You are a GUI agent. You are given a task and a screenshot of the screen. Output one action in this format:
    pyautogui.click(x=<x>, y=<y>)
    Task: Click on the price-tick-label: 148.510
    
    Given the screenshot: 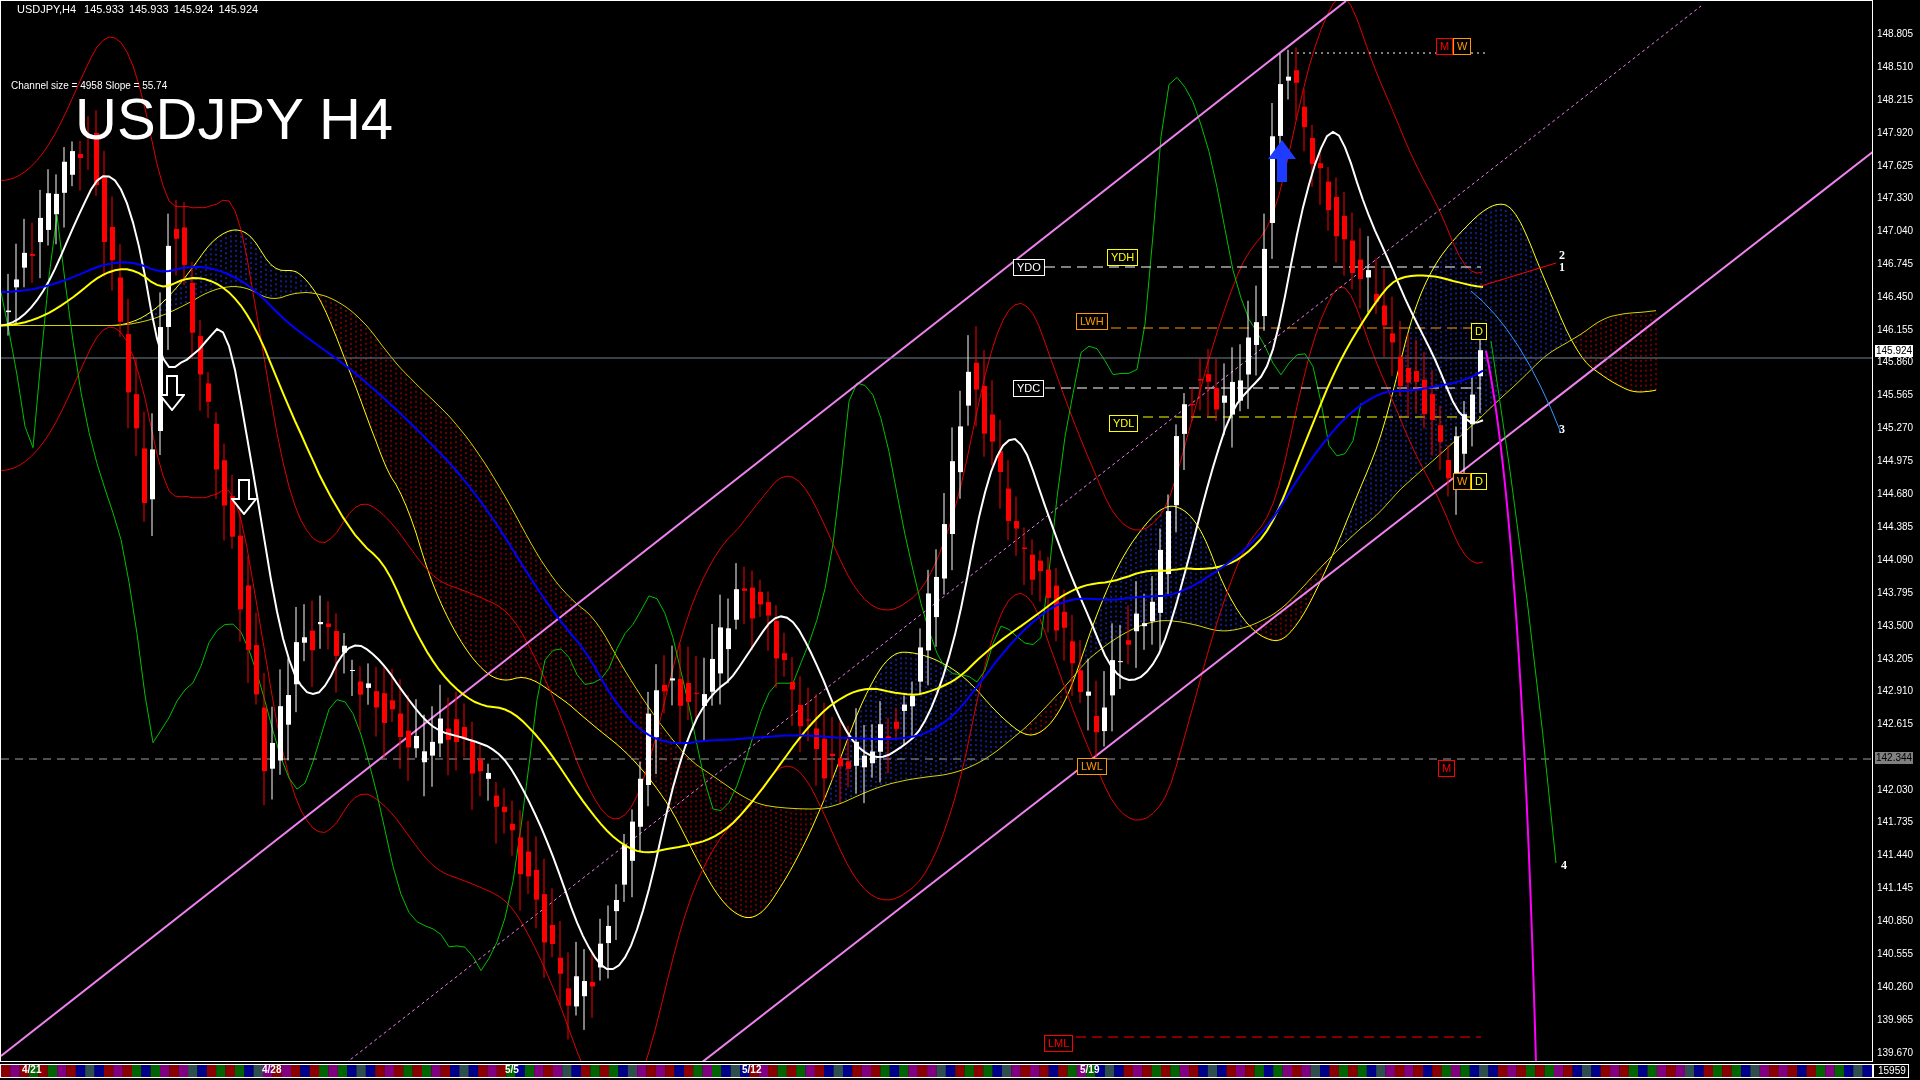 What is the action you would take?
    pyautogui.click(x=1895, y=67)
    